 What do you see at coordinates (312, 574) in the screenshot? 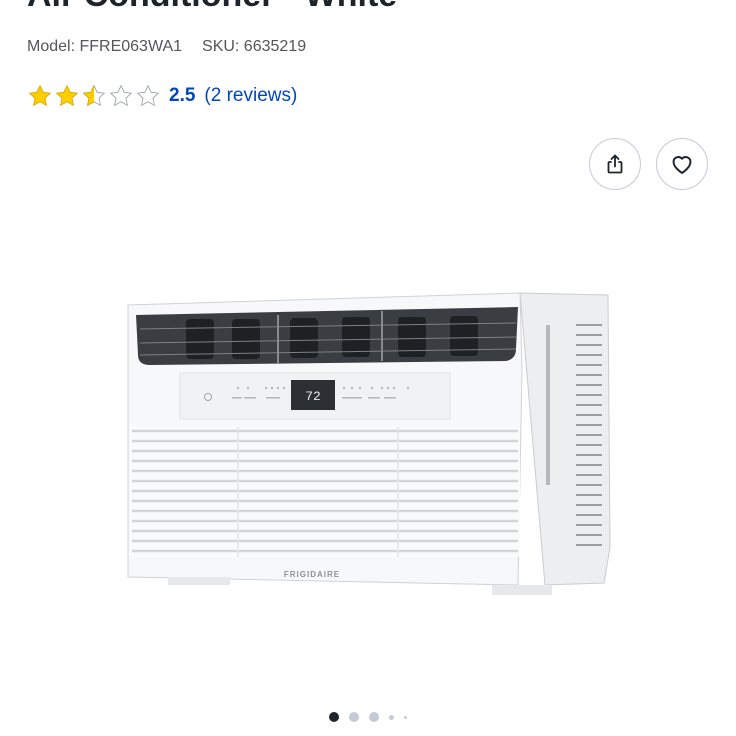
I see `brand-logo: FRIGIDAIRE` at bounding box center [312, 574].